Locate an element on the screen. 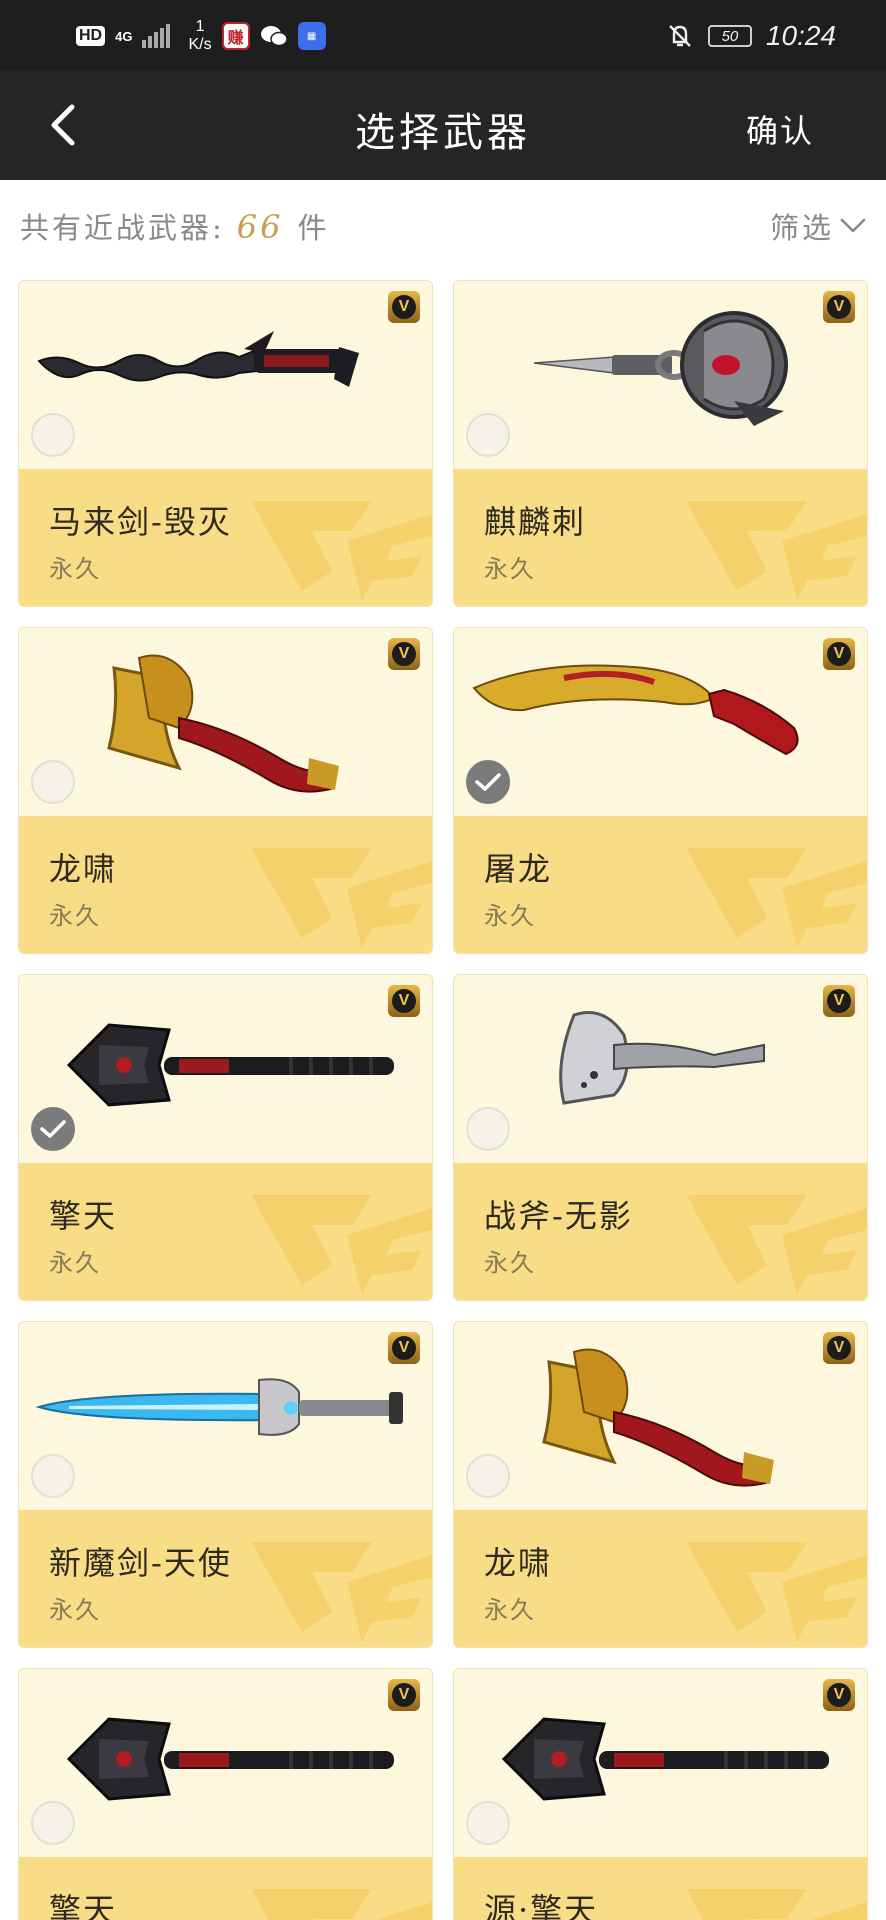 This screenshot has height=1920, width=886. weapon-info: 马来剑-毁灭 永久 is located at coordinates (225, 537).